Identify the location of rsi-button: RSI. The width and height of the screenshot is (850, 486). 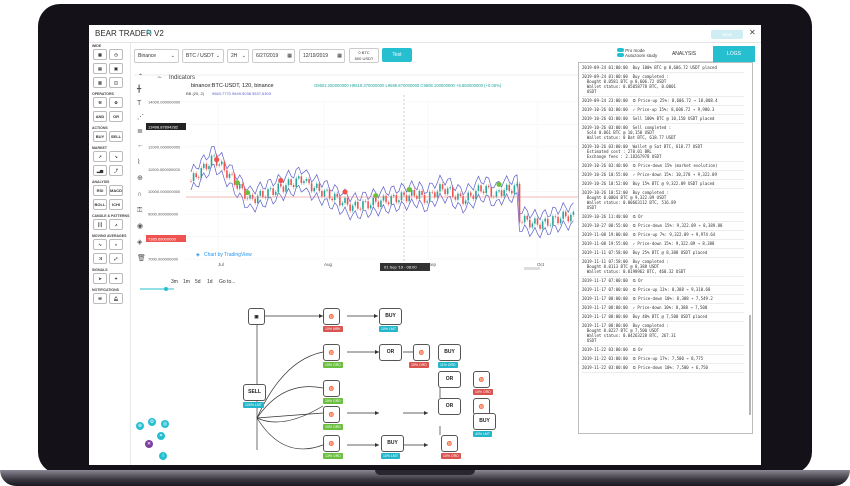
(100, 190).